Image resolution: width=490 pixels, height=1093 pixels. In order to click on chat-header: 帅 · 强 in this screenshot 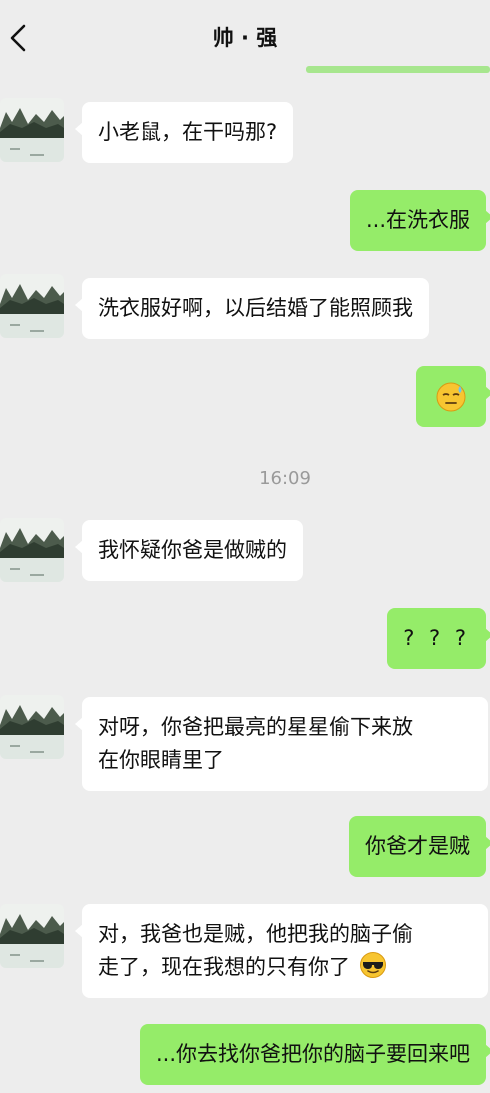, I will do `click(245, 36)`.